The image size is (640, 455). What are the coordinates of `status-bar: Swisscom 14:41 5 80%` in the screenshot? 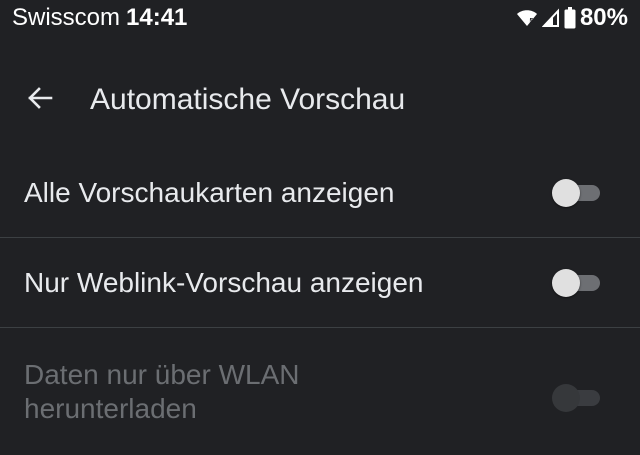 It's located at (320, 18).